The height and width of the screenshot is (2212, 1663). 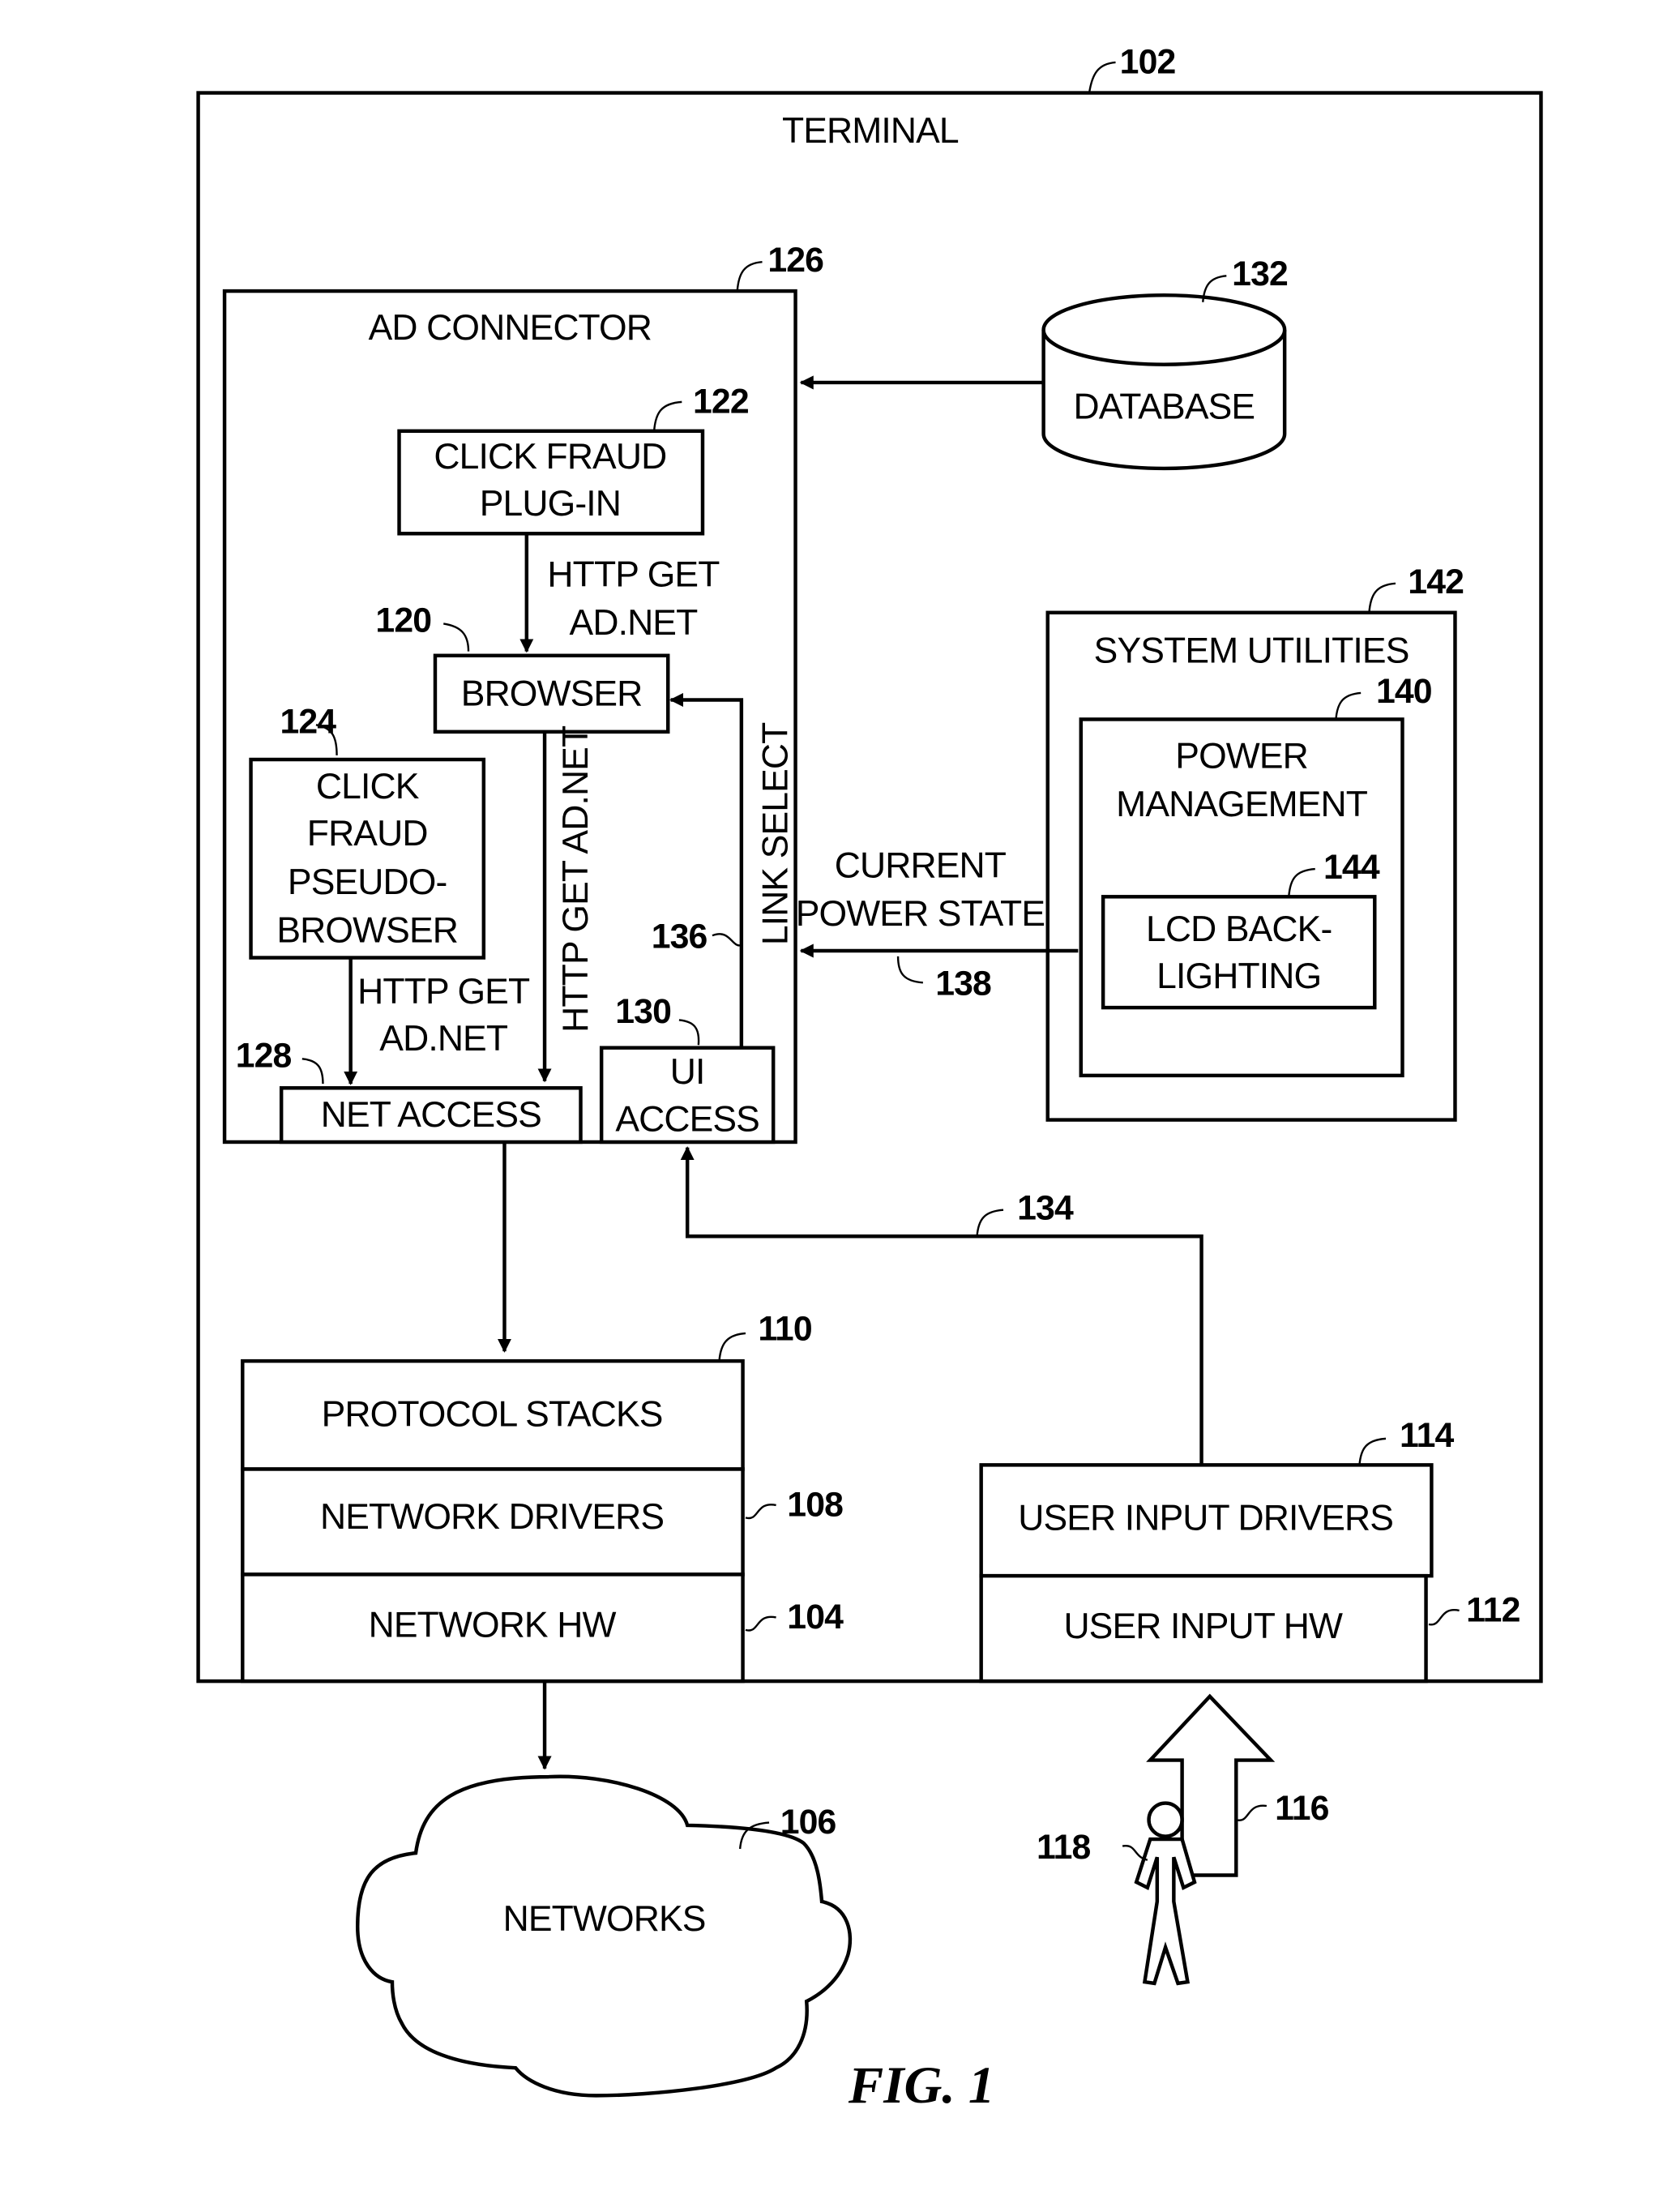 I want to click on user-input-hw-label: USER INPUT HW, so click(x=1203, y=1626).